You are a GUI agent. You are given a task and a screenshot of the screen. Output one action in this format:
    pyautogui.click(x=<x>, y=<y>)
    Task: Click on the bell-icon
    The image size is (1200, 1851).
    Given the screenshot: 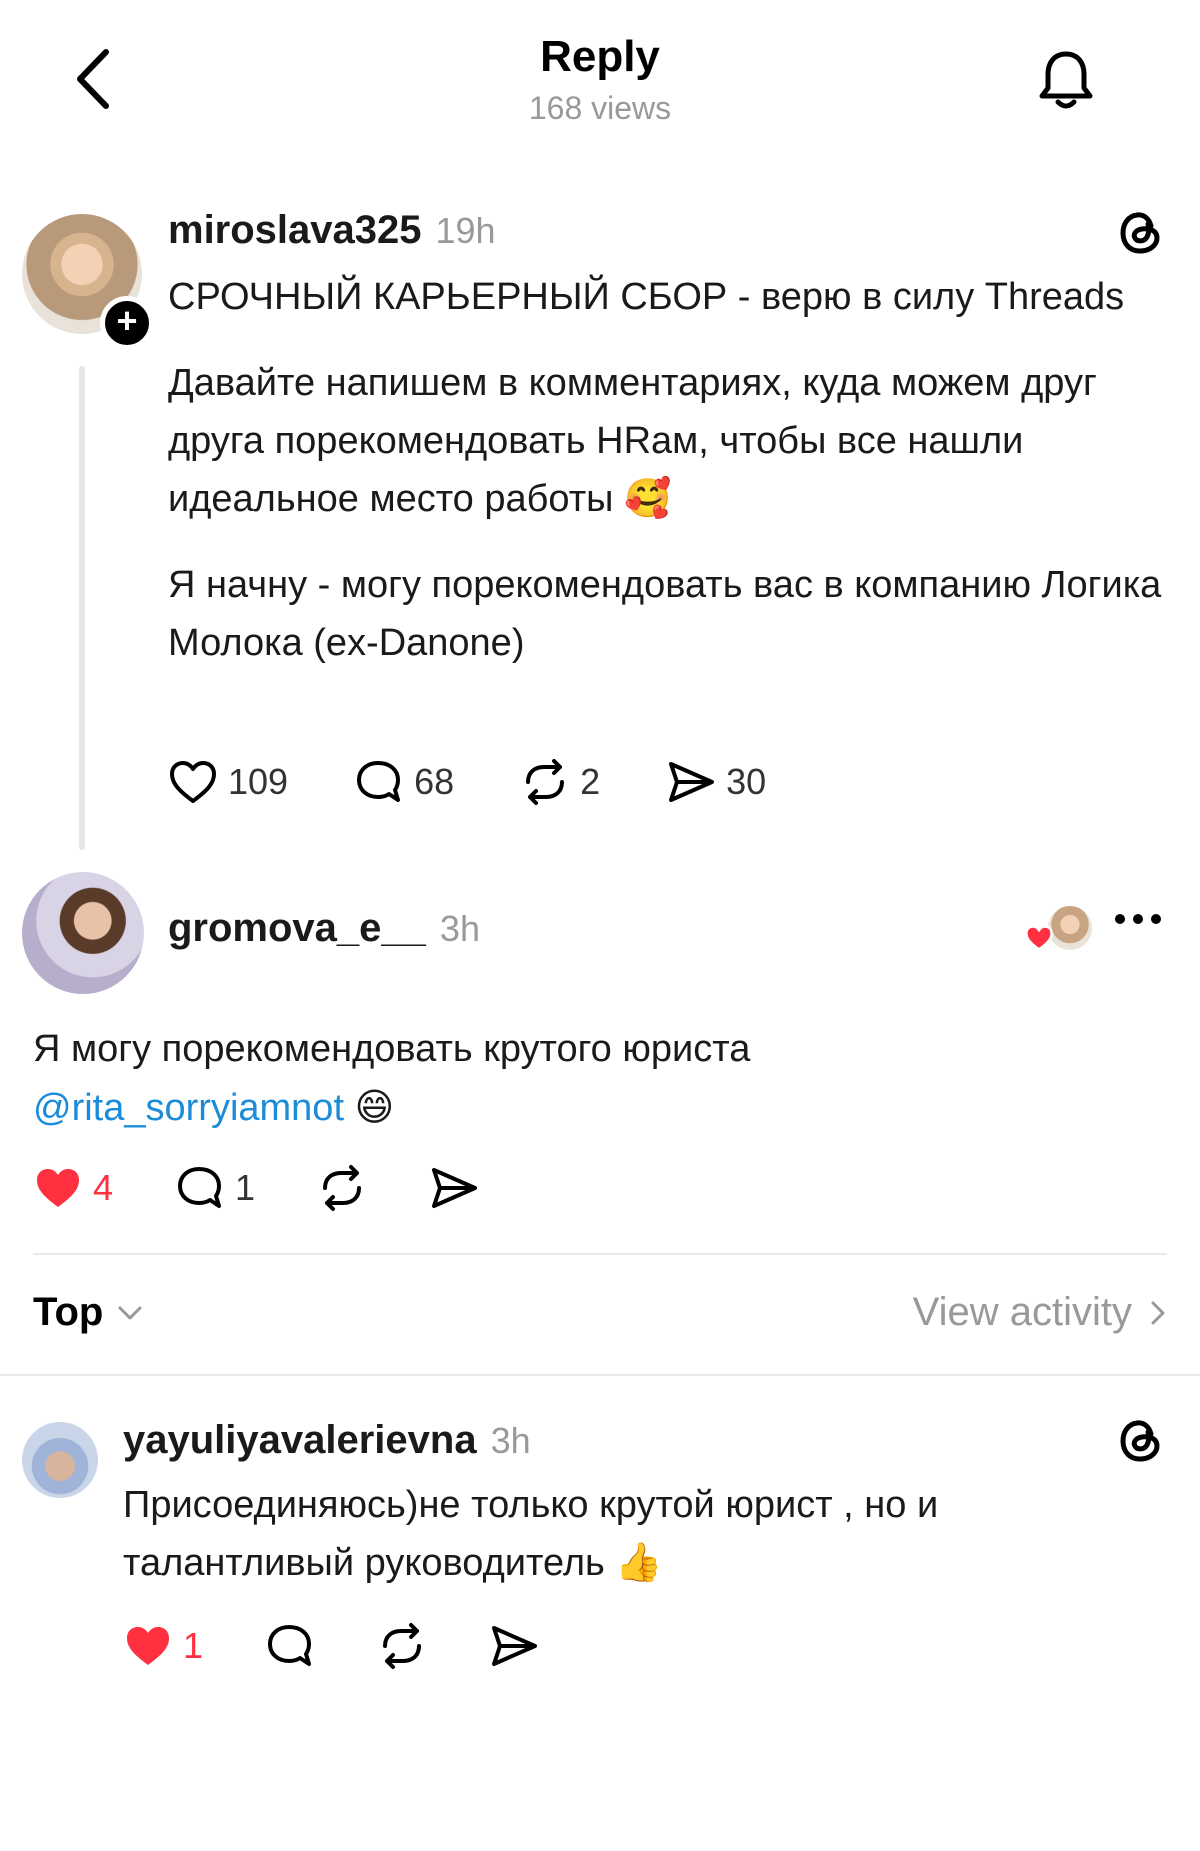 What is the action you would take?
    pyautogui.click(x=1066, y=80)
    